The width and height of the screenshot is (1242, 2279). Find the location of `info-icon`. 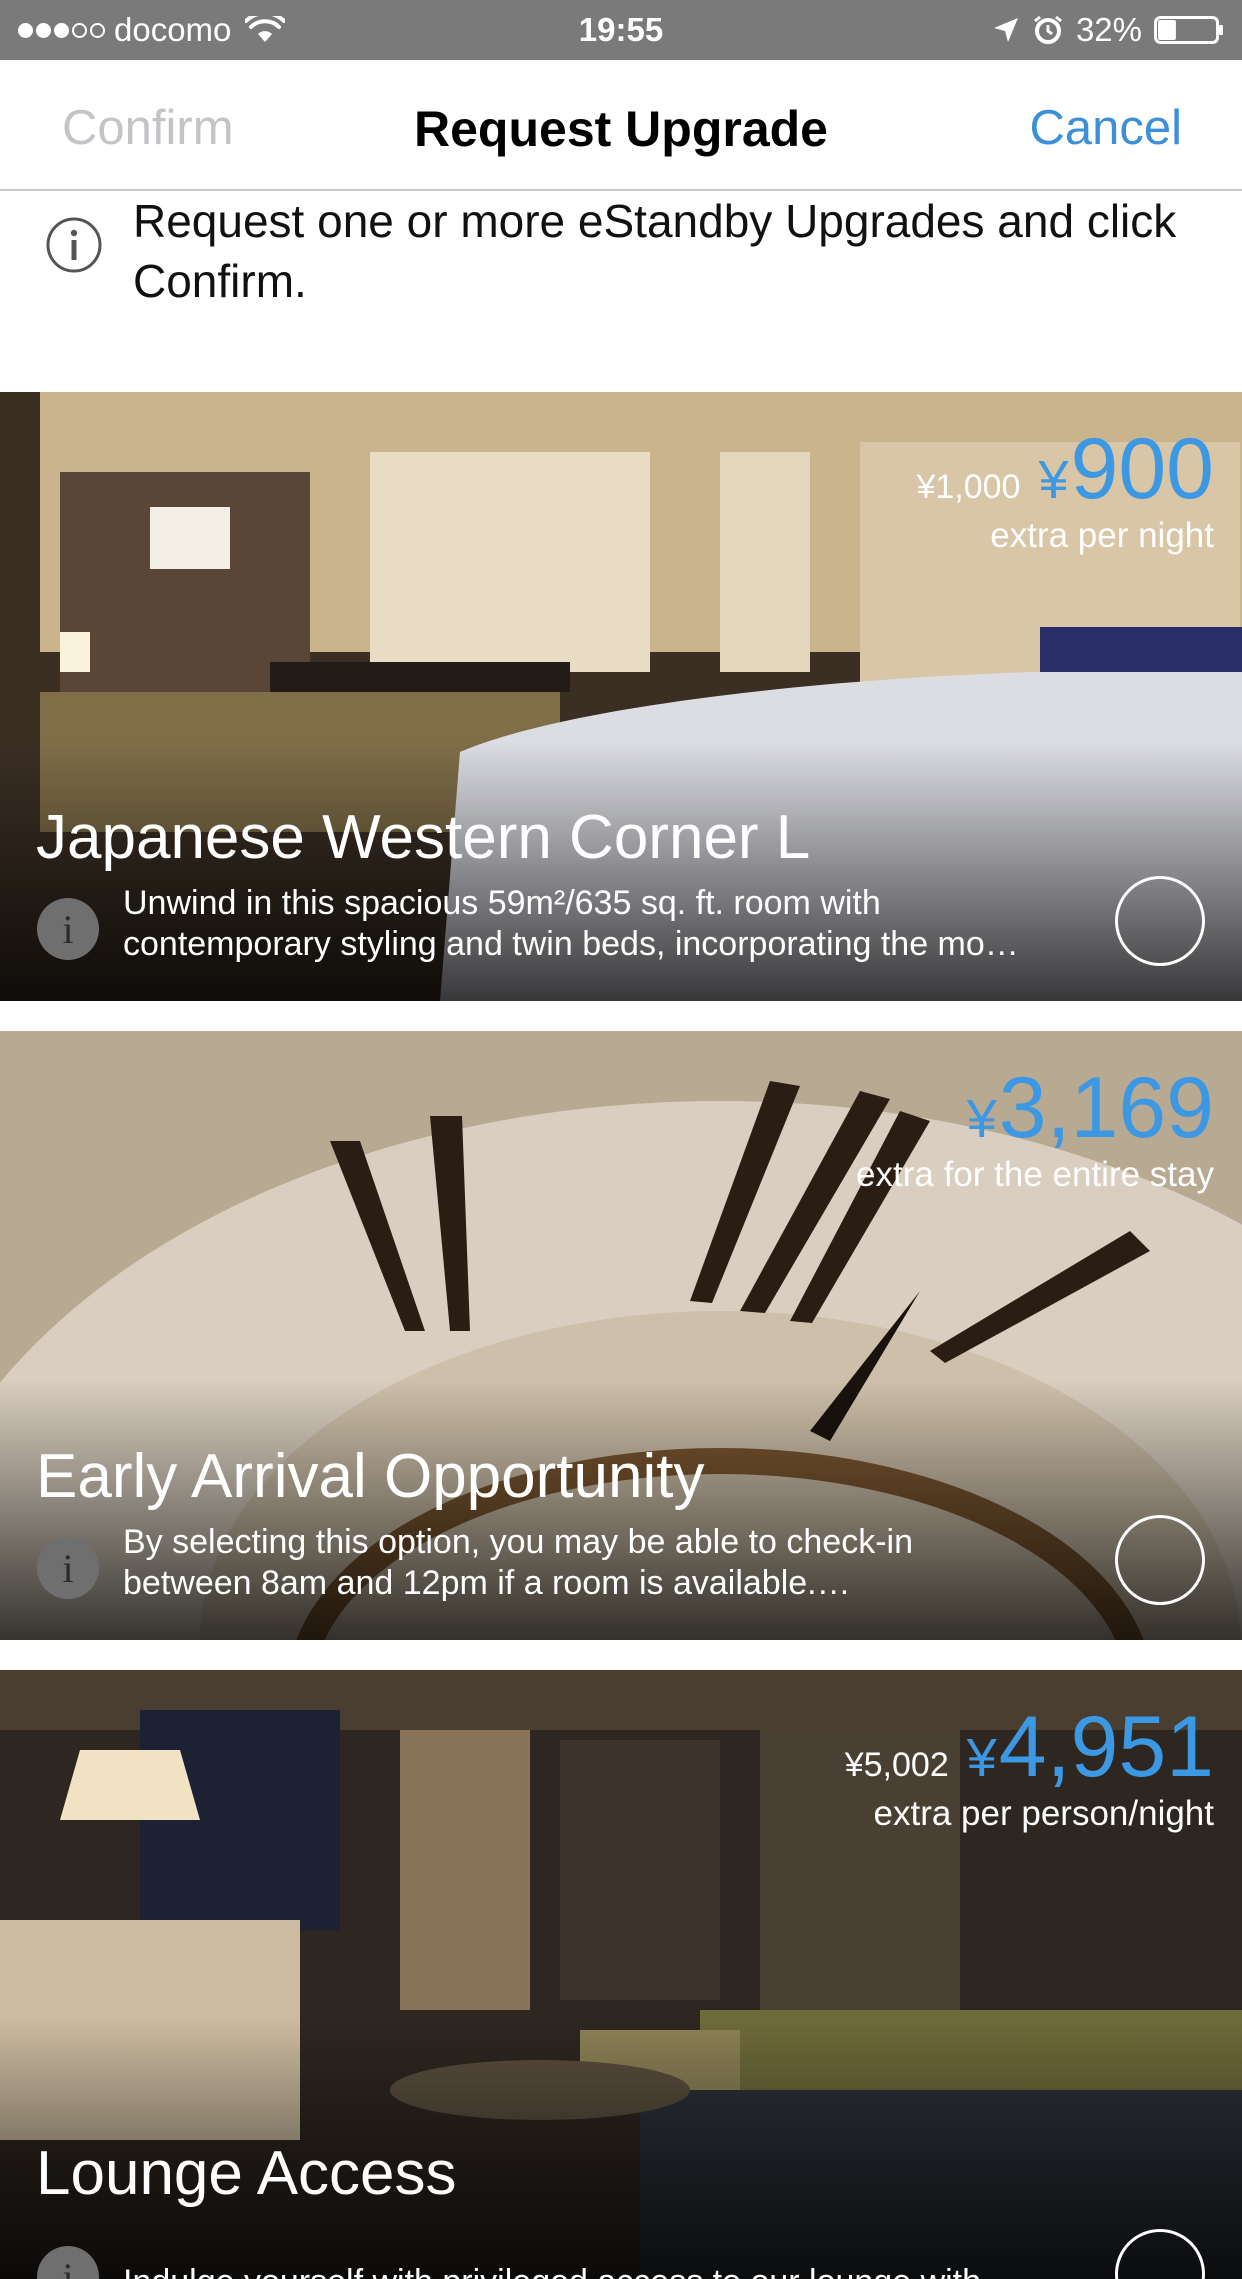

info-icon is located at coordinates (74, 245).